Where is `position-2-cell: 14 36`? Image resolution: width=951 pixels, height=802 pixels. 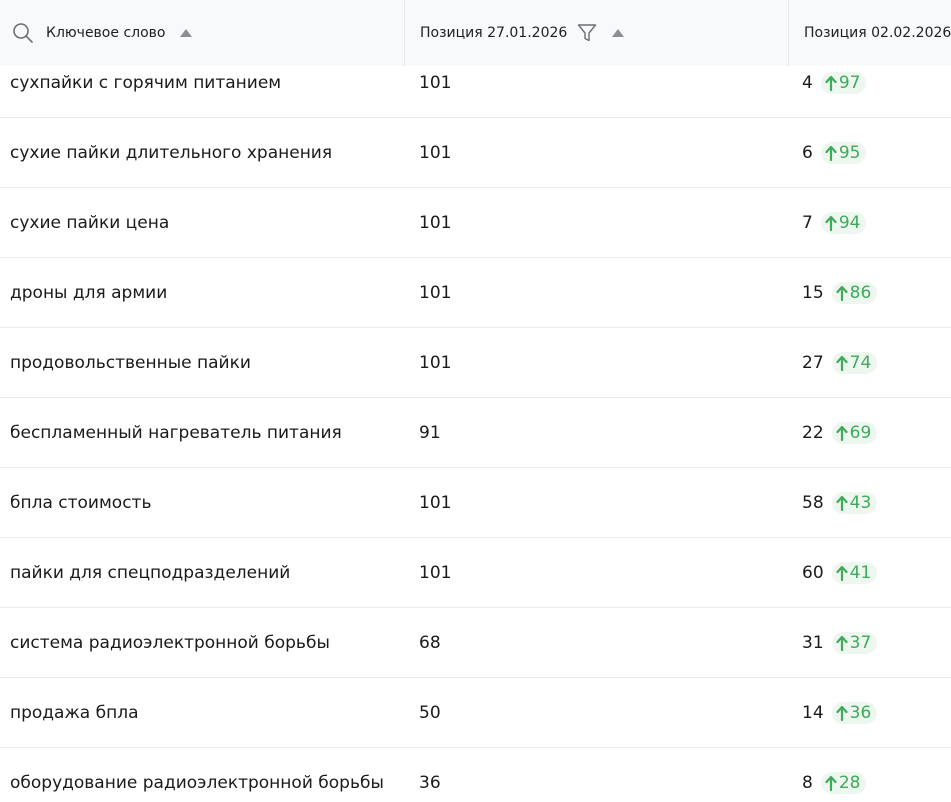
position-2-cell: 14 36 is located at coordinates (876, 712).